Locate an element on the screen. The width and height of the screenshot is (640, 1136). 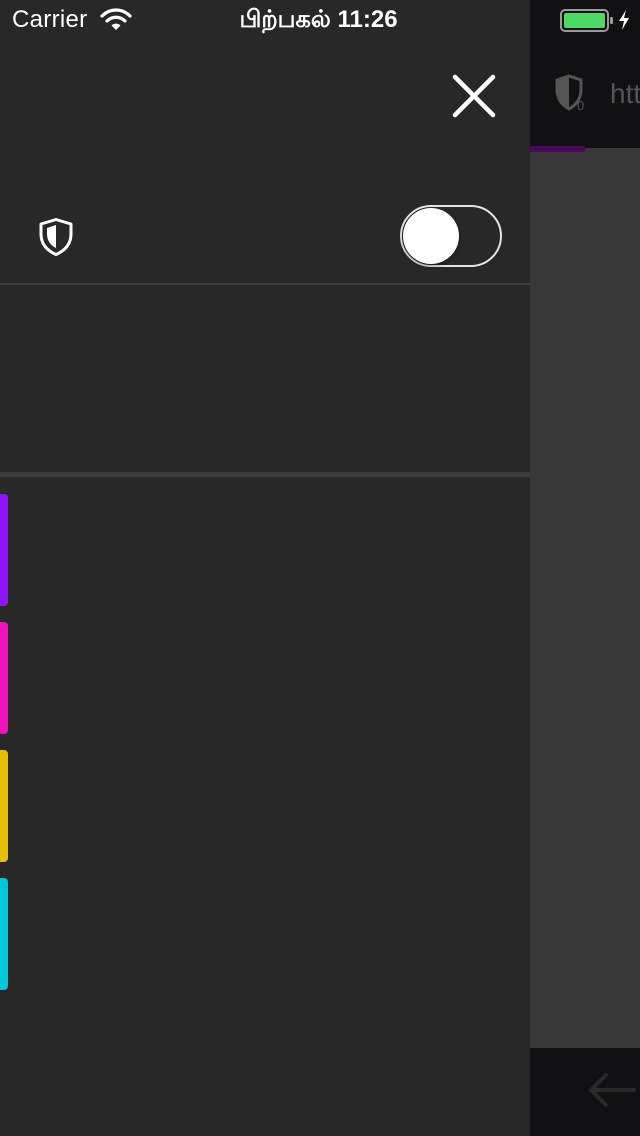
close-icon is located at coordinates (474, 96).